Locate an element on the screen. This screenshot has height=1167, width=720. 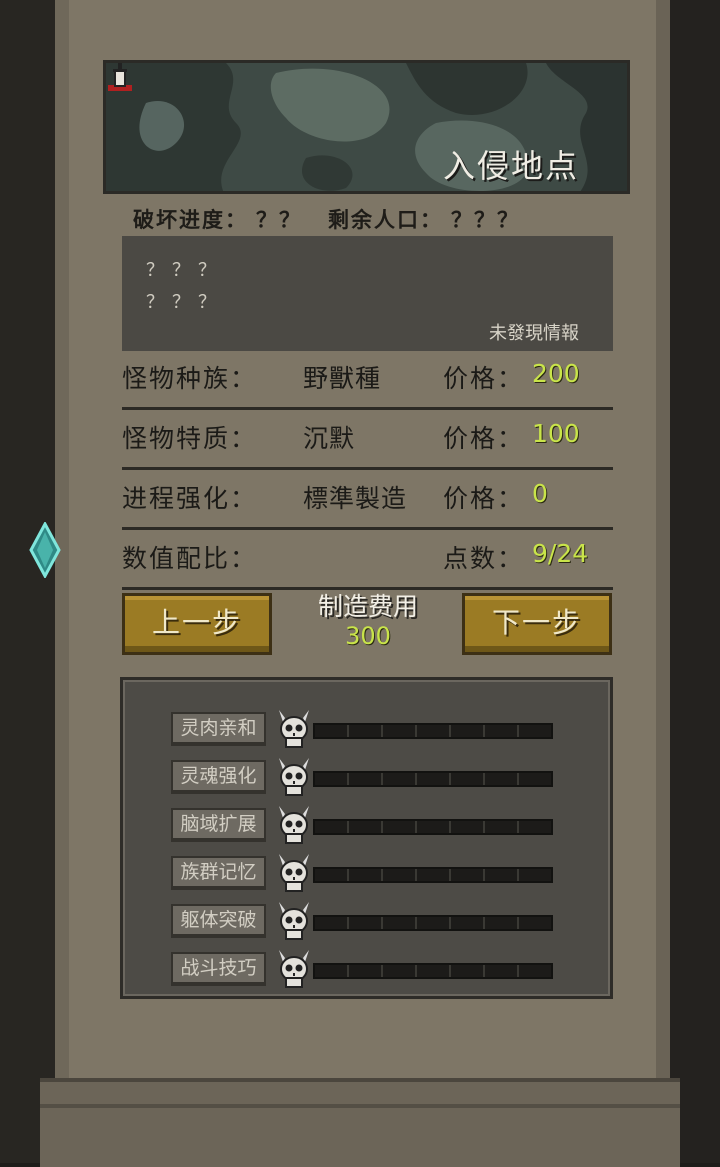
attribute-row: 族群记忆 is located at coordinates (366, 874).